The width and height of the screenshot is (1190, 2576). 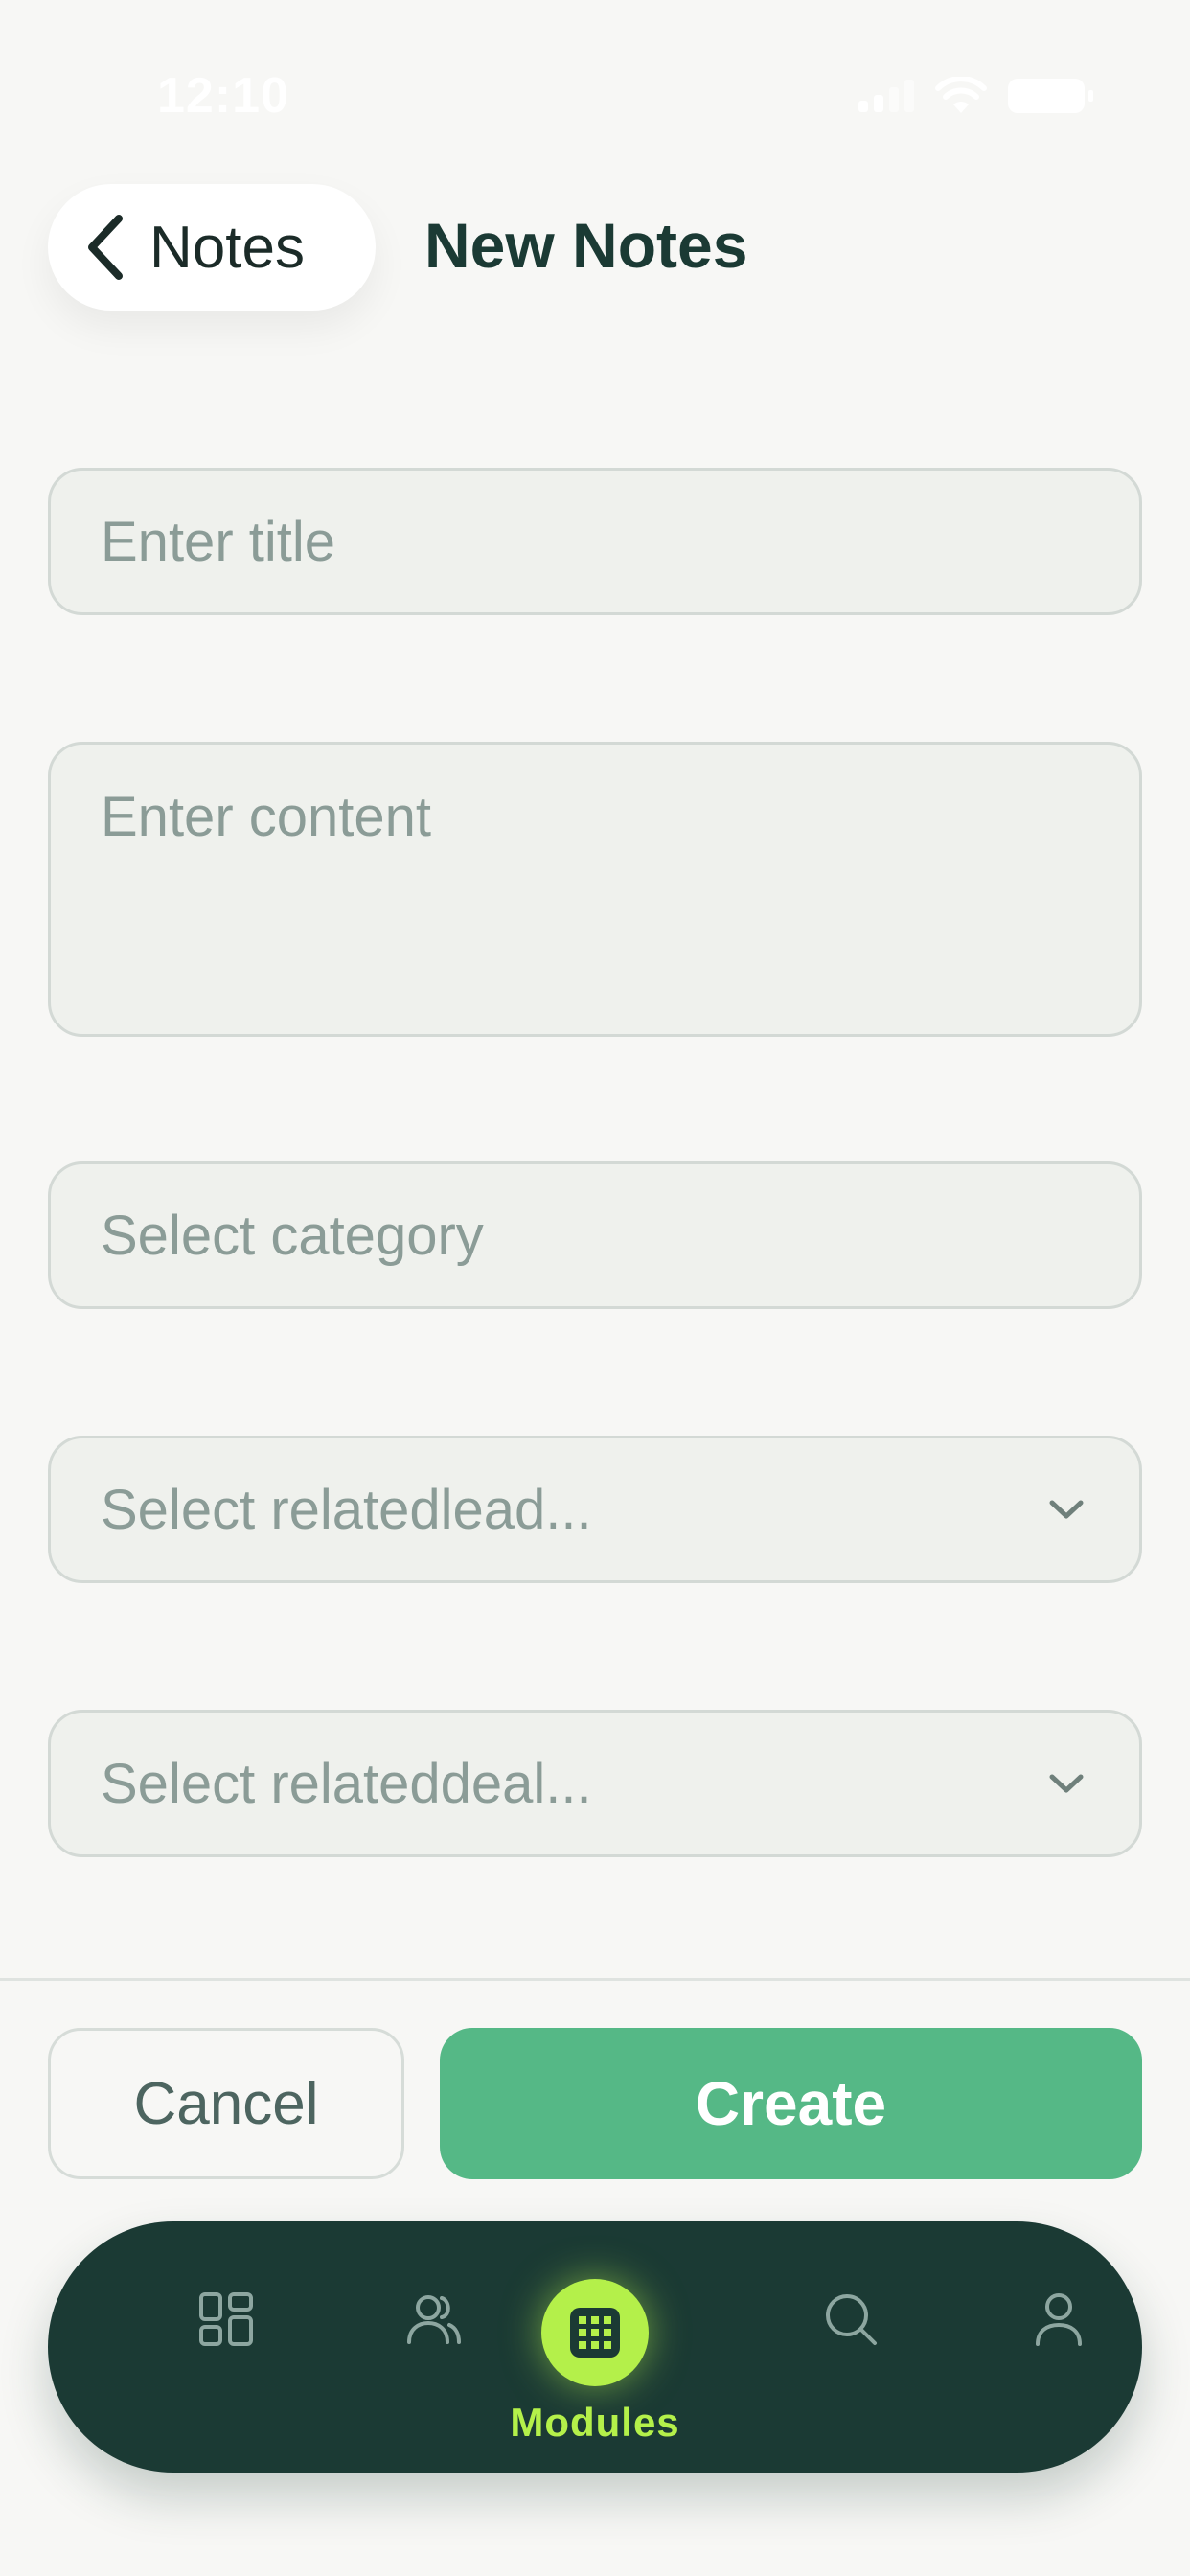 What do you see at coordinates (595, 96) in the screenshot?
I see `status-bar: 12:10` at bounding box center [595, 96].